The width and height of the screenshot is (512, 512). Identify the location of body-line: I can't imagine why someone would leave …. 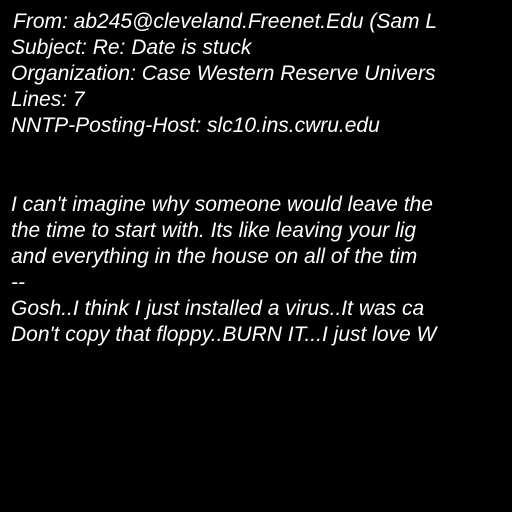
(222, 204).